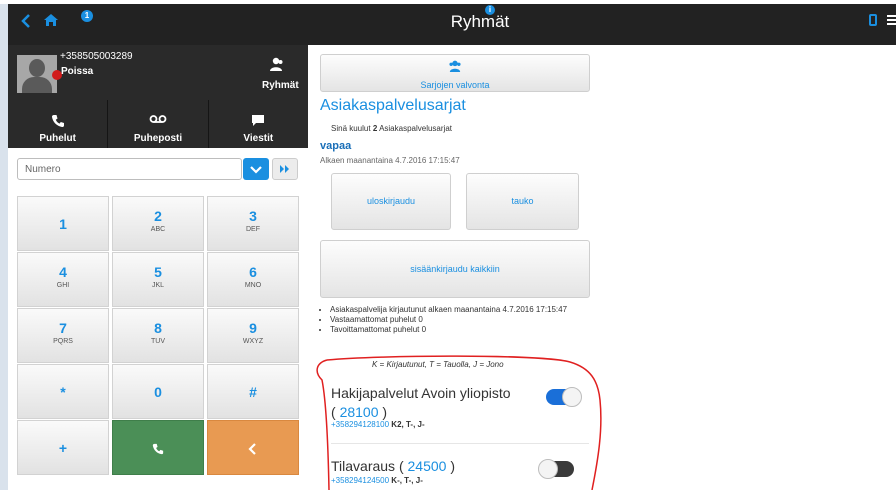  I want to click on section-title: Asiakaspalvelusarjat, so click(393, 105).